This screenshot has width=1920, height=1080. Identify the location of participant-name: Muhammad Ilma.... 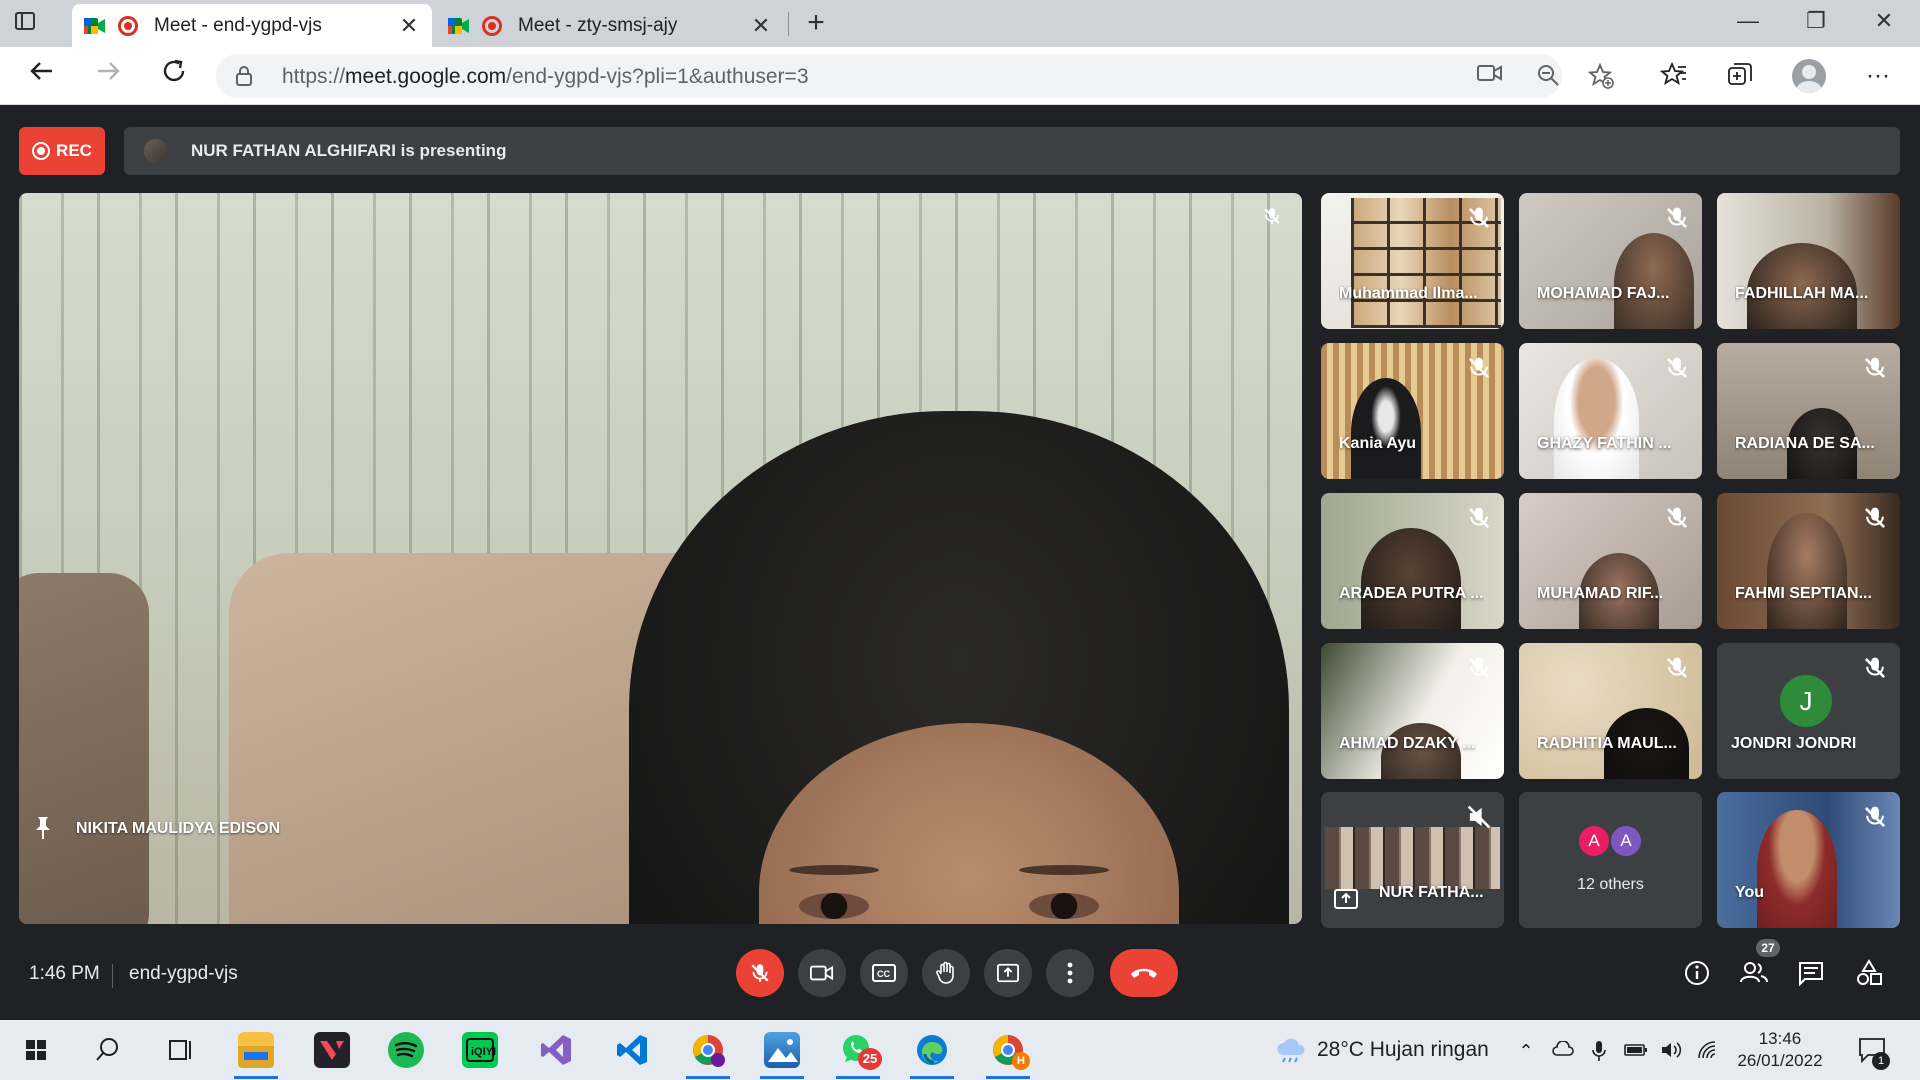
(1408, 293).